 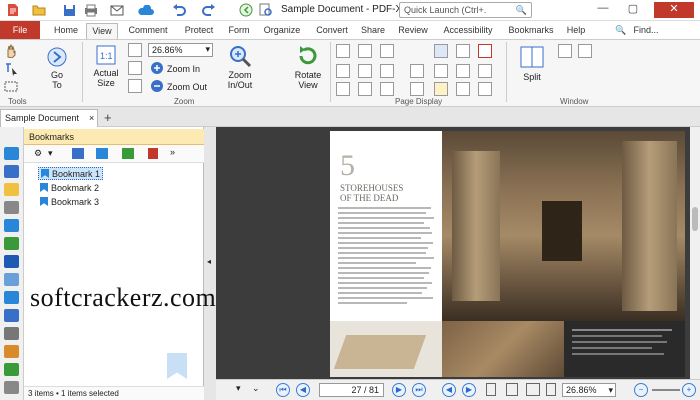 I want to click on tab-comment: Comment, so click(x=148, y=31).